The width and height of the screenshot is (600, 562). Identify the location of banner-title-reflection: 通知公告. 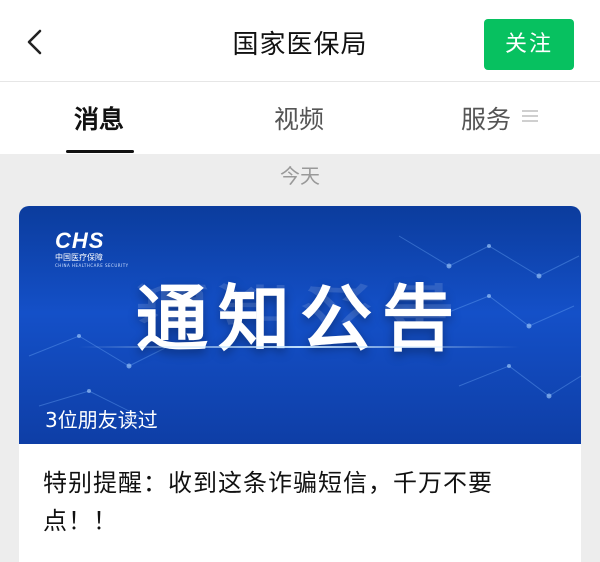
(299, 303).